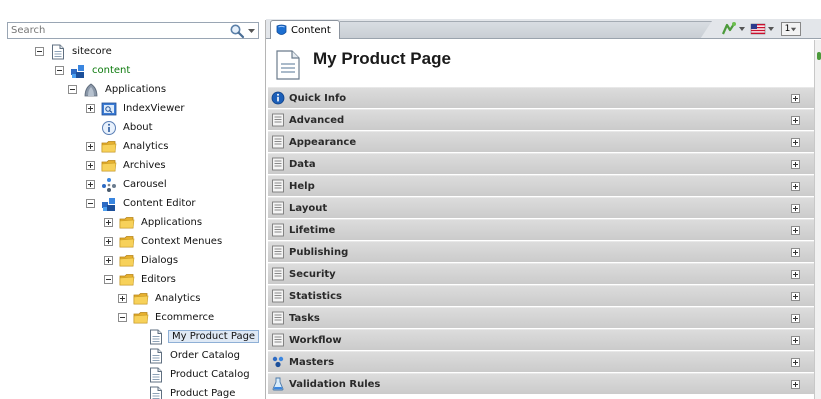  I want to click on editor-tab-bar: Content 1, so click(543, 29).